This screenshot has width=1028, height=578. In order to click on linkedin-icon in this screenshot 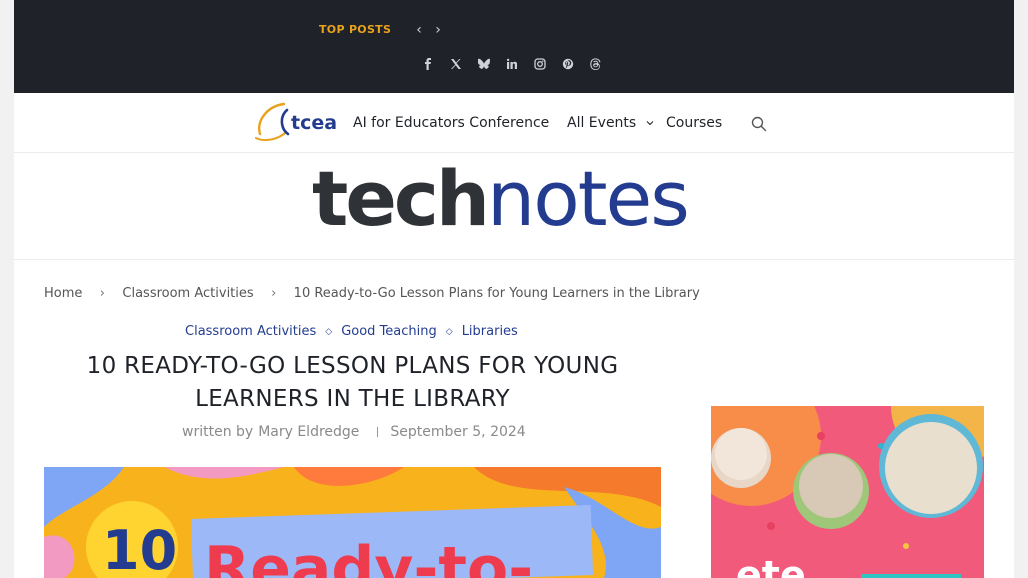, I will do `click(512, 64)`.